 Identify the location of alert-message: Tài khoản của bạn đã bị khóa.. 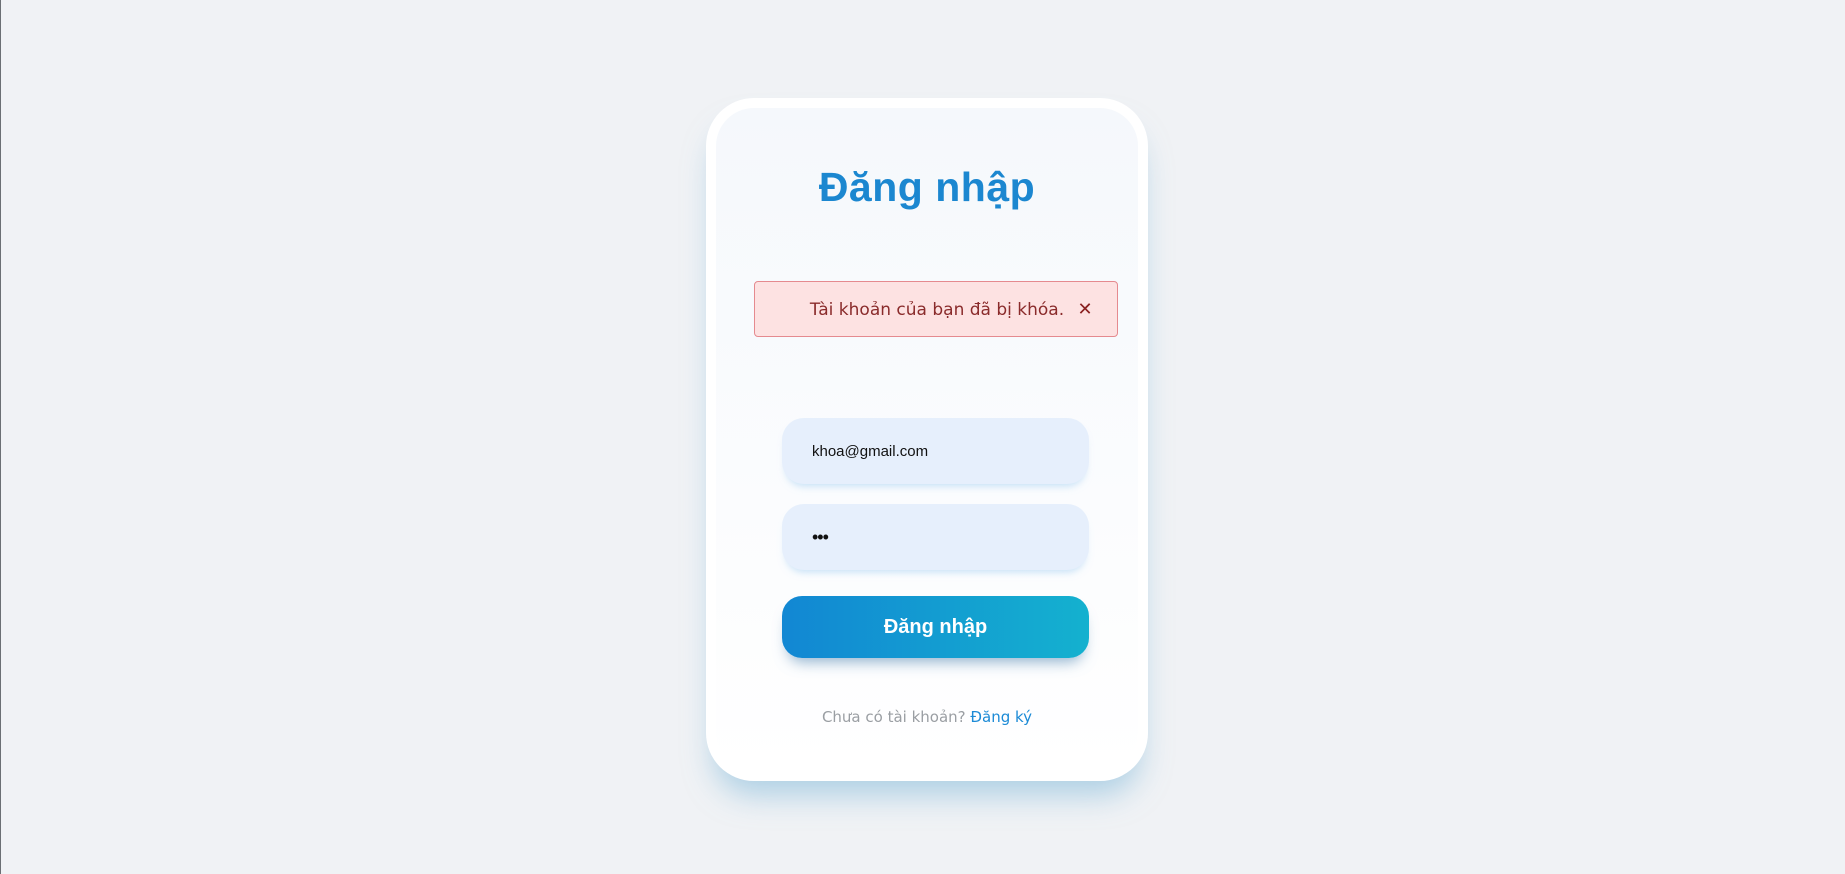
(937, 310).